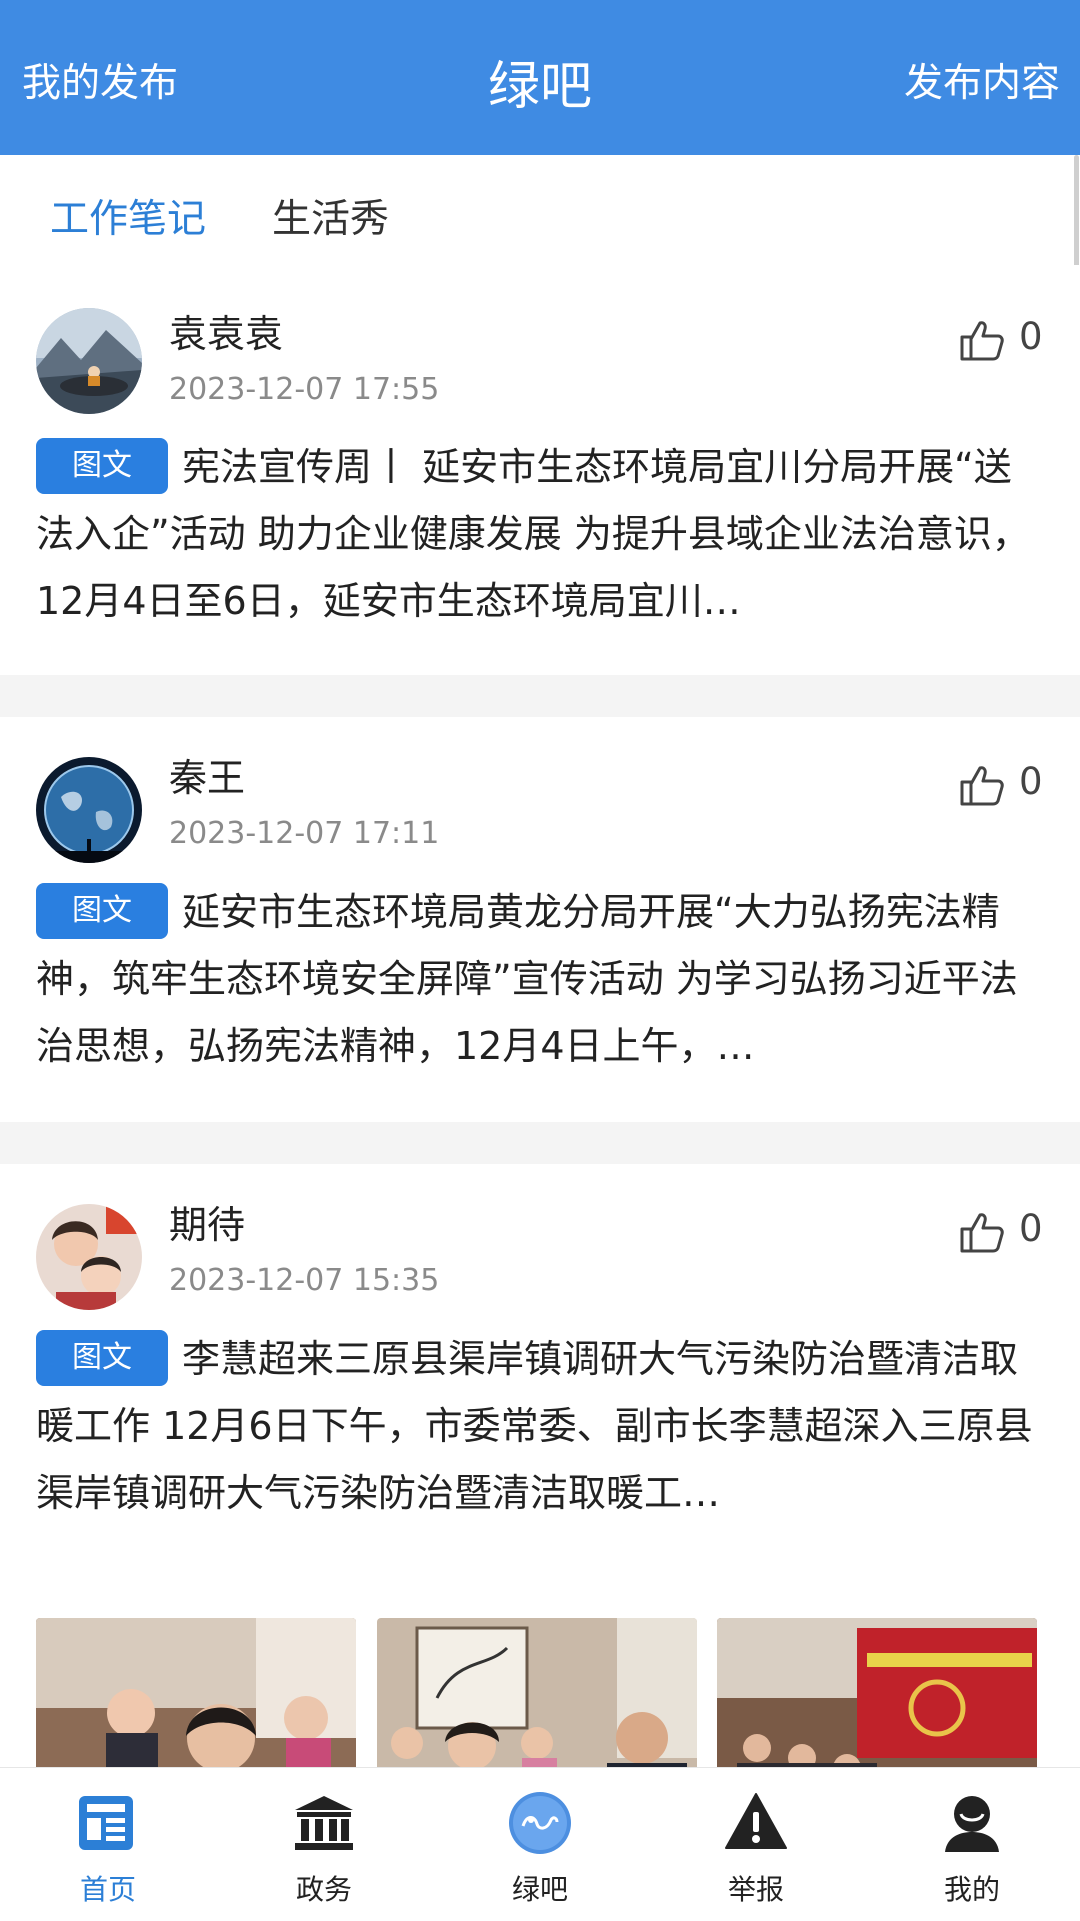  I want to click on nav-government-label: 政务, so click(323, 1889).